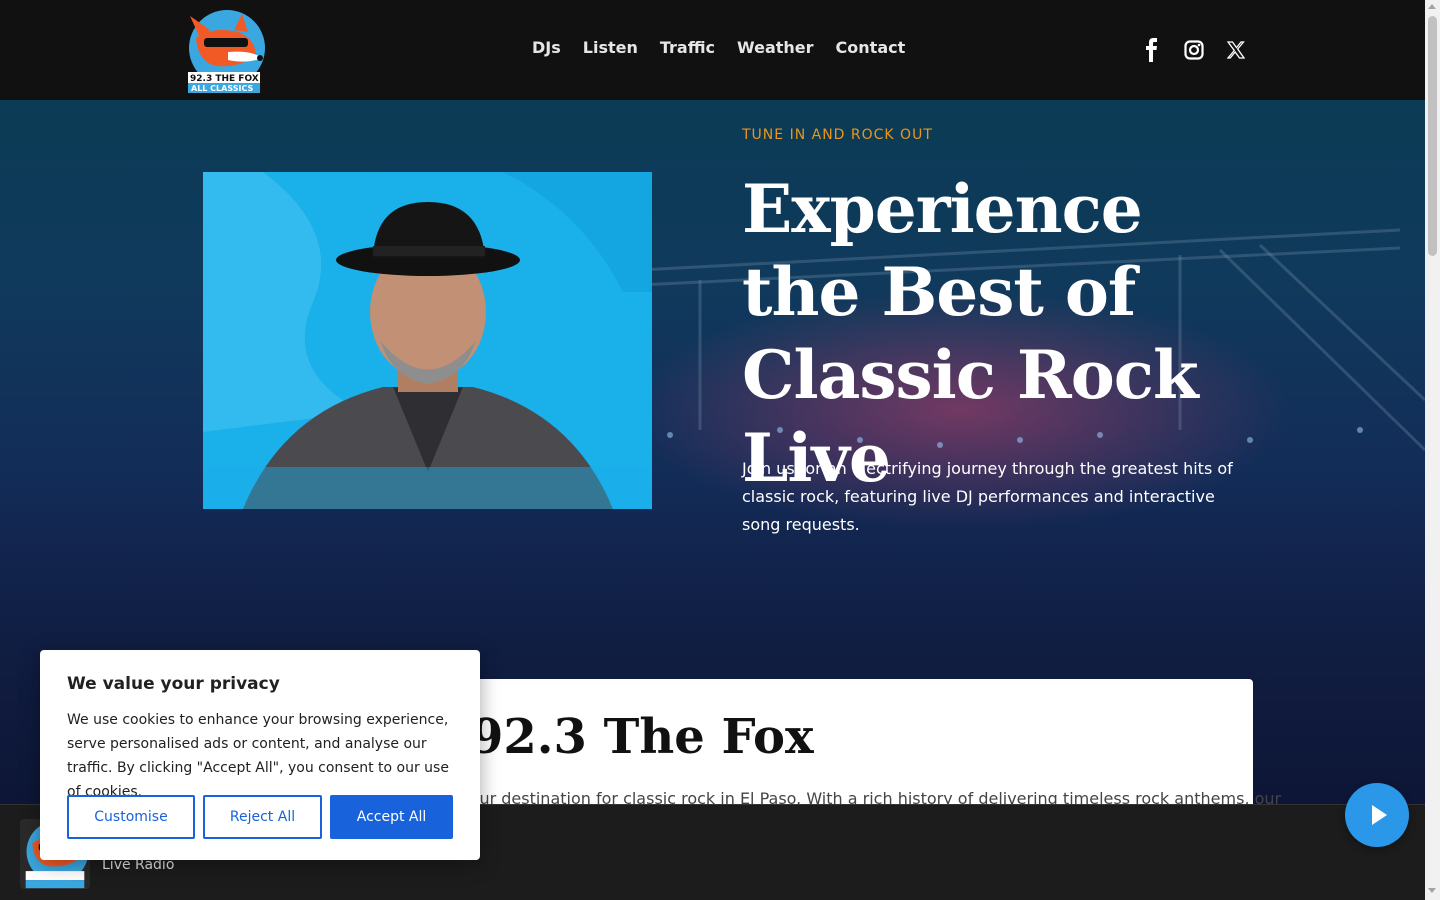 This screenshot has height=900, width=1440. What do you see at coordinates (1152, 50) in the screenshot?
I see `facebook-icon` at bounding box center [1152, 50].